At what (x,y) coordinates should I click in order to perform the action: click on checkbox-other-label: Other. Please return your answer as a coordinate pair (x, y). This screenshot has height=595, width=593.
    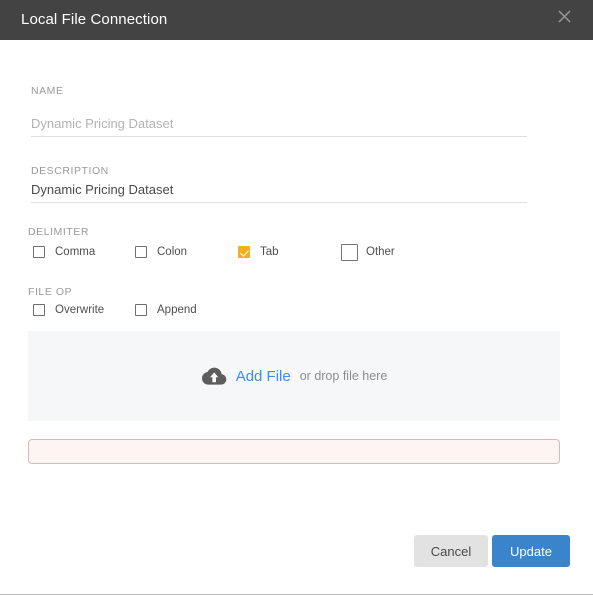
    Looking at the image, I should click on (380, 252).